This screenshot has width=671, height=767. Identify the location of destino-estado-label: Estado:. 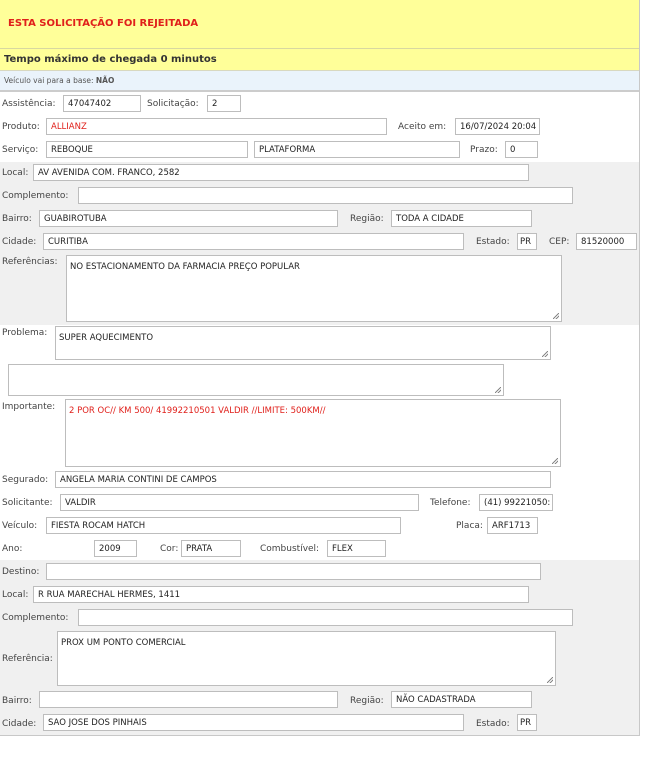
(493, 724).